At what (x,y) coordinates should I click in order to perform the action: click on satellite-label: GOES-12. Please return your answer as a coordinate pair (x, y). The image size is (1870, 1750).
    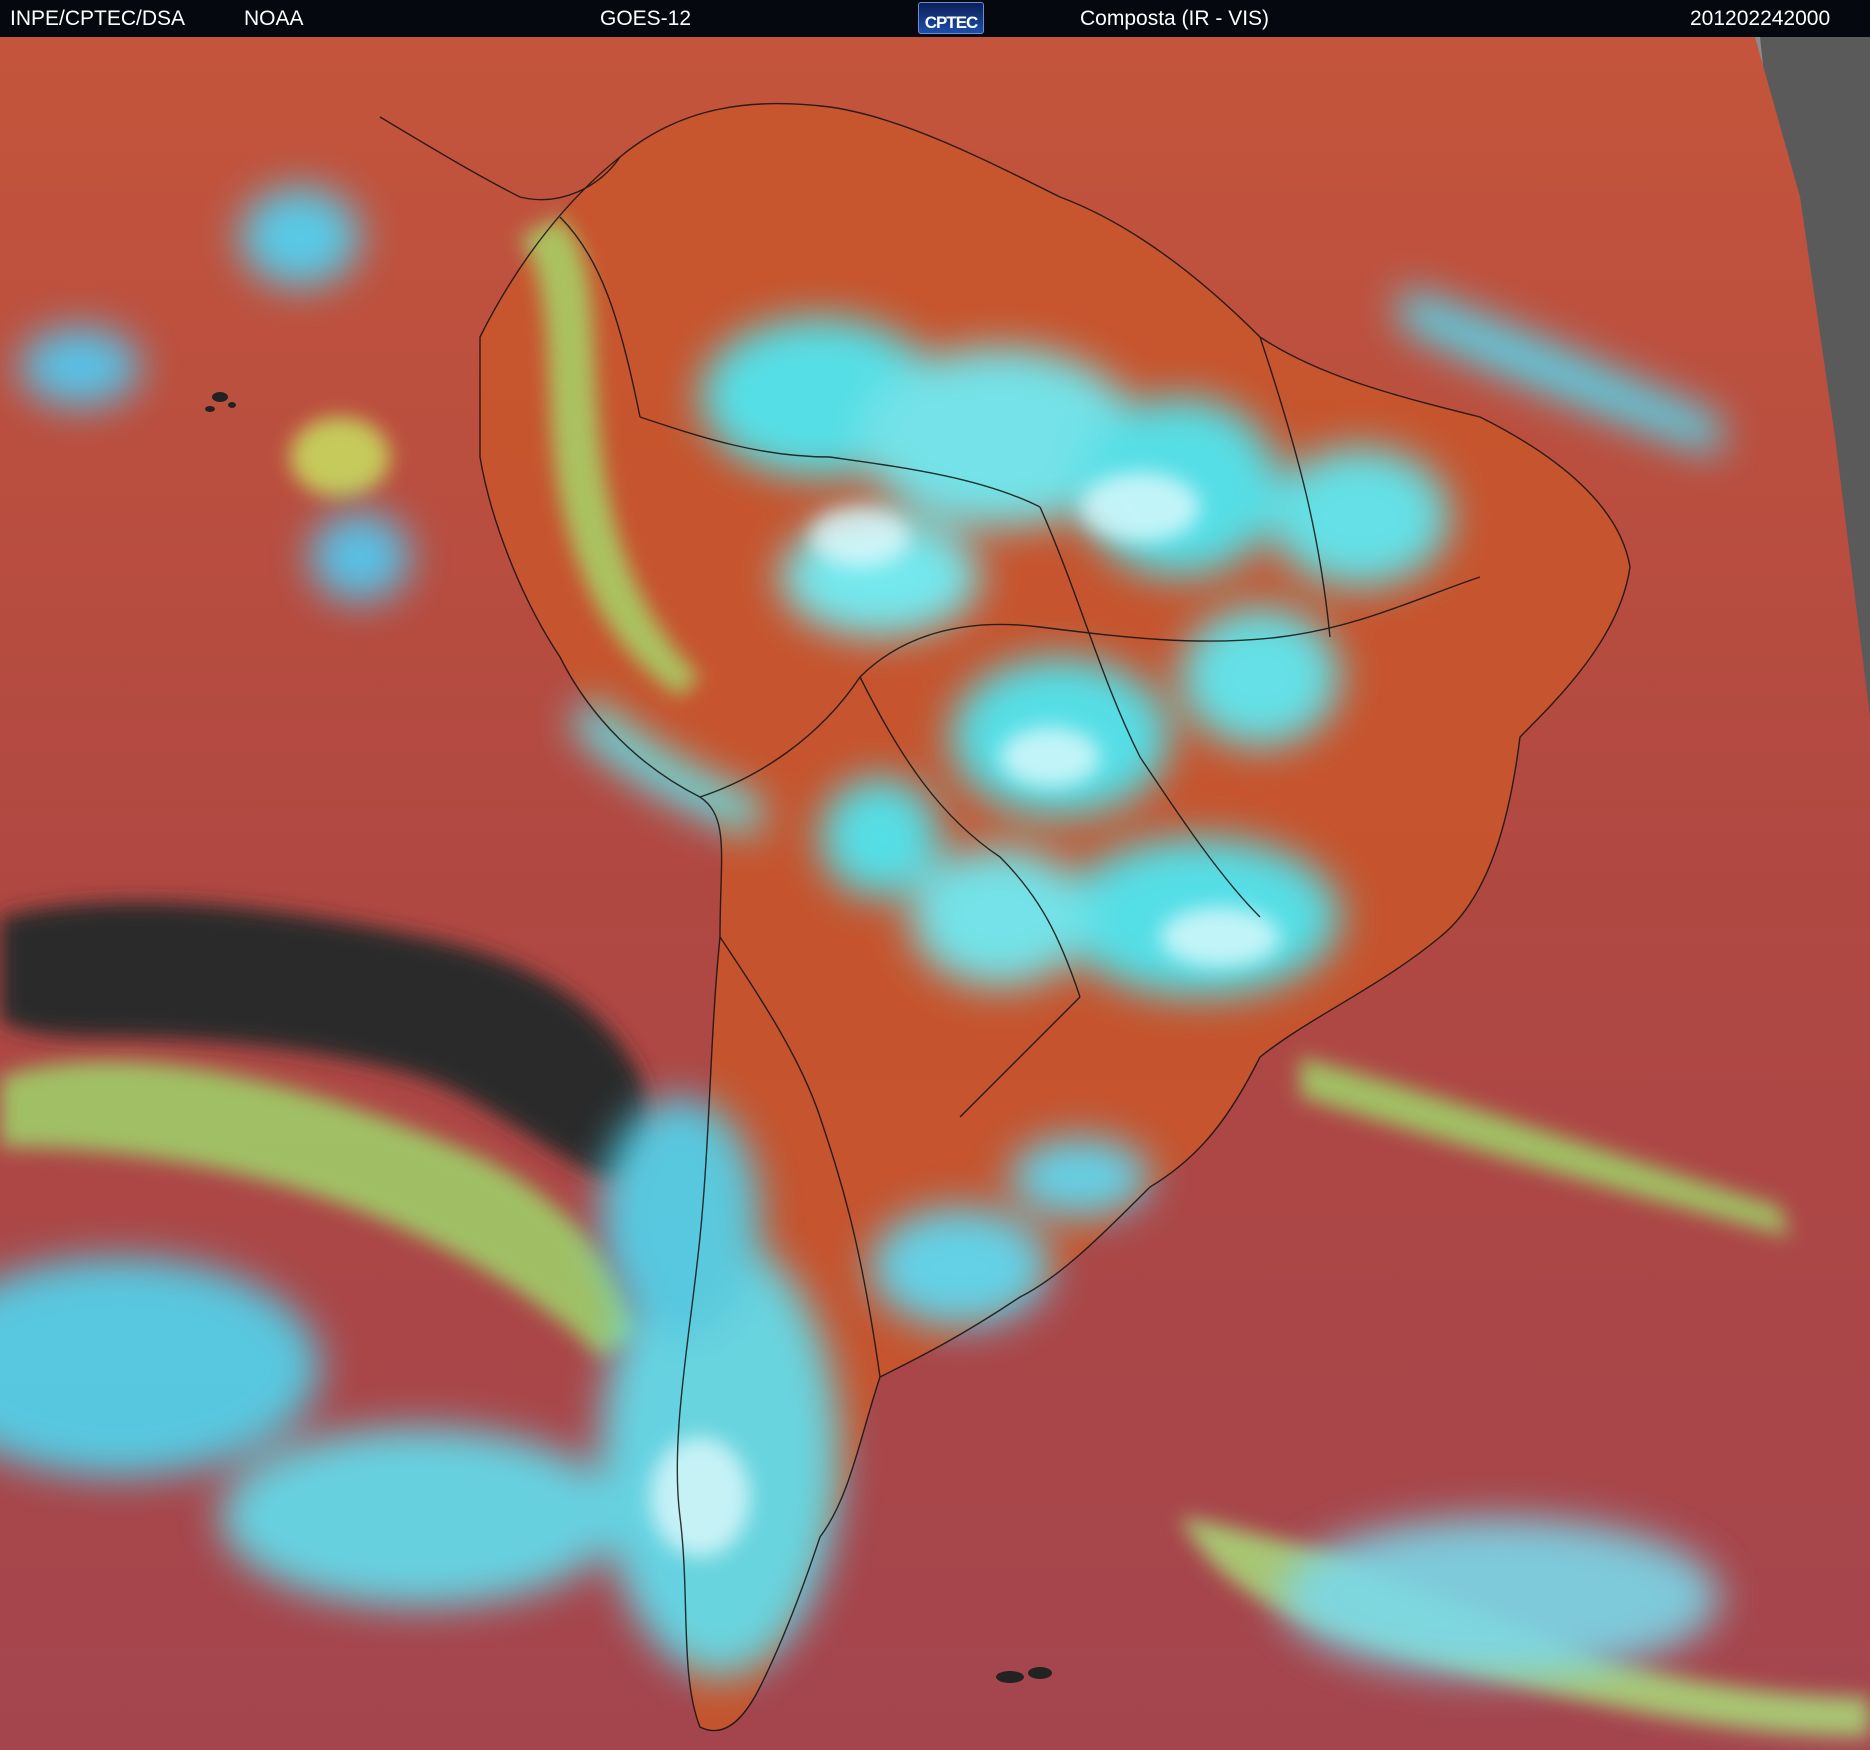
    Looking at the image, I should click on (646, 18).